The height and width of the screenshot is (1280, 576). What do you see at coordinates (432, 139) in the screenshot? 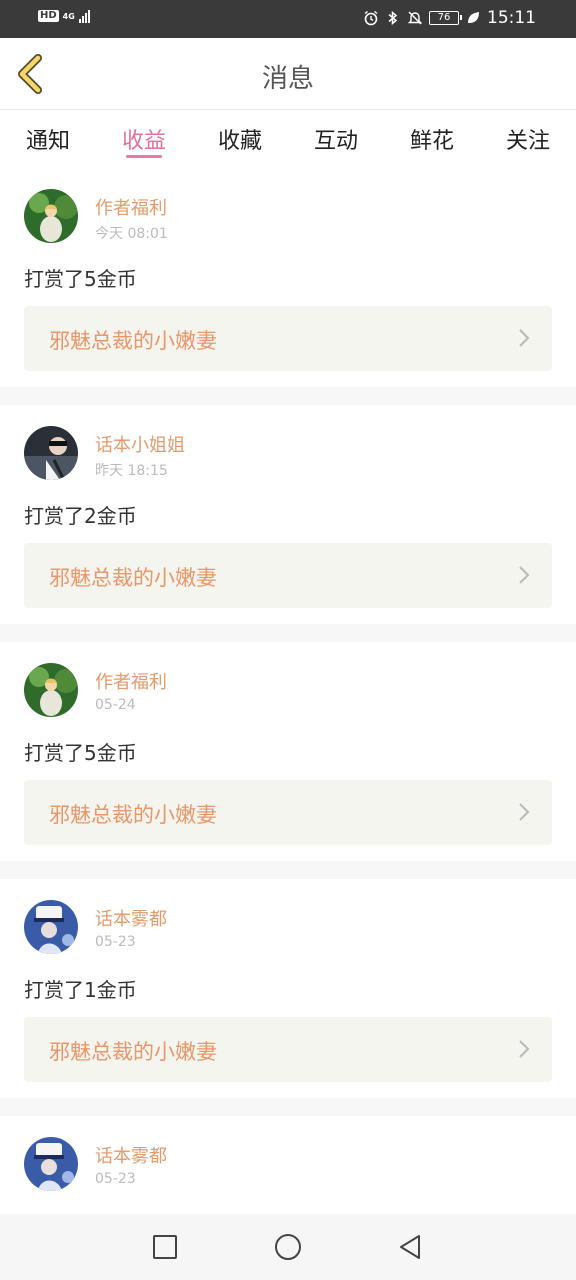
I see `tab-flowers: 鲜花` at bounding box center [432, 139].